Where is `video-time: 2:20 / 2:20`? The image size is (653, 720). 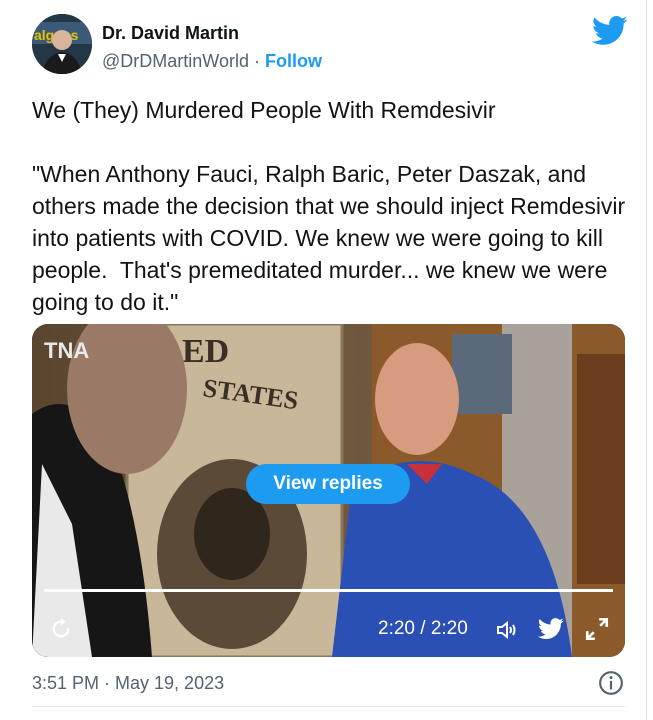
video-time: 2:20 / 2:20 is located at coordinates (423, 628).